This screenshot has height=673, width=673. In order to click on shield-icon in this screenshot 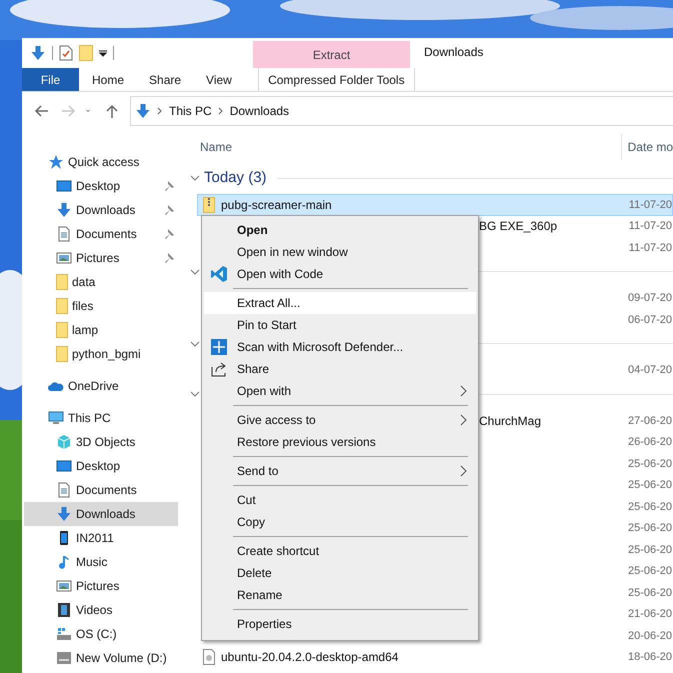, I will do `click(219, 347)`.